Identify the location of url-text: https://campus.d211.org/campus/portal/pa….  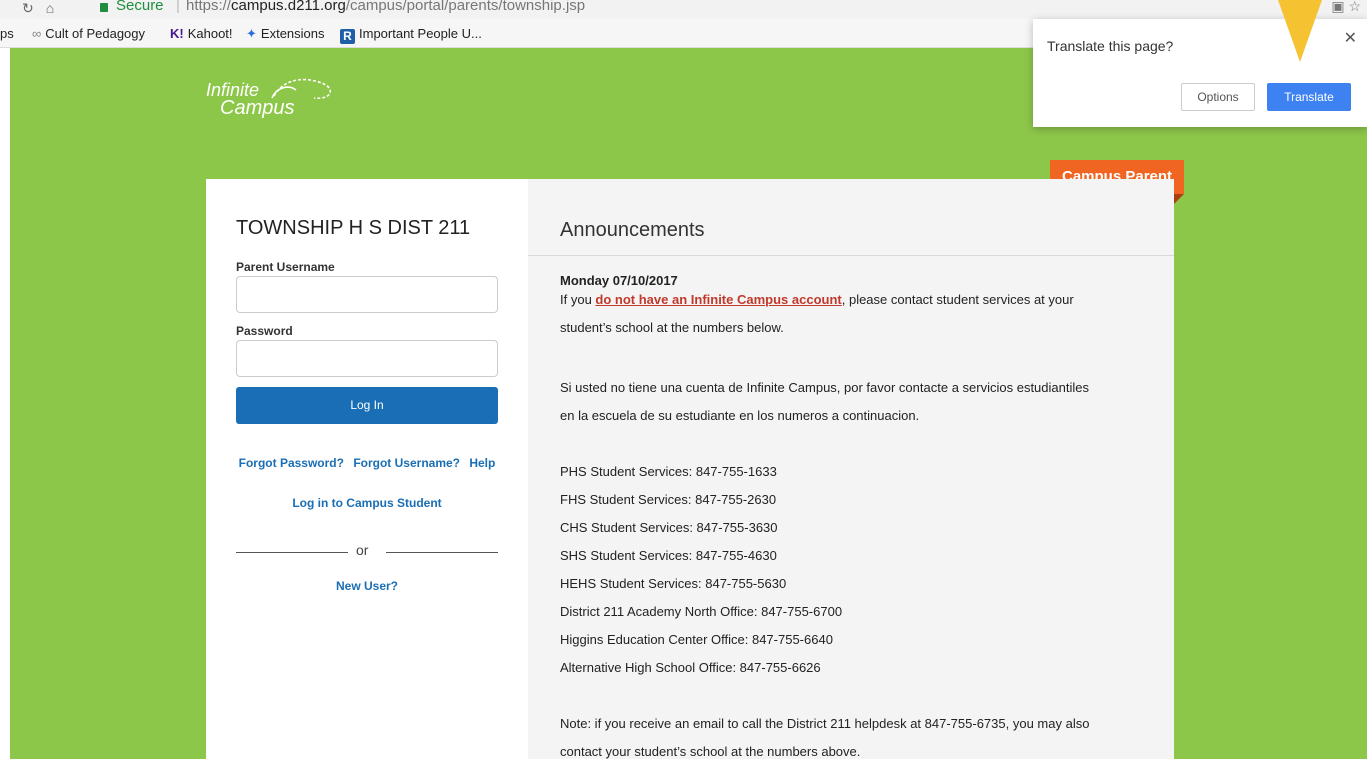
(385, 7).